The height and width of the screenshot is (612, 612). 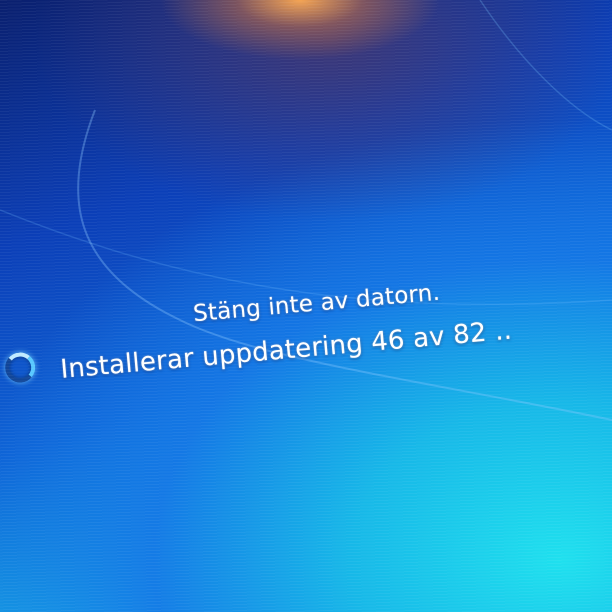 I want to click on update-progress-text: Installerar uppdatering 46 av 82 .., so click(x=286, y=350).